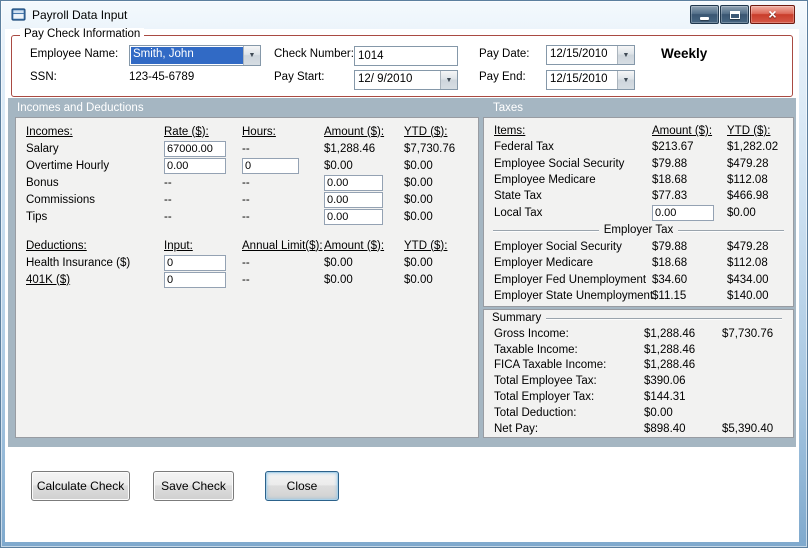 The width and height of the screenshot is (808, 548). I want to click on summary-row-label: Total Deduction:, so click(535, 412).